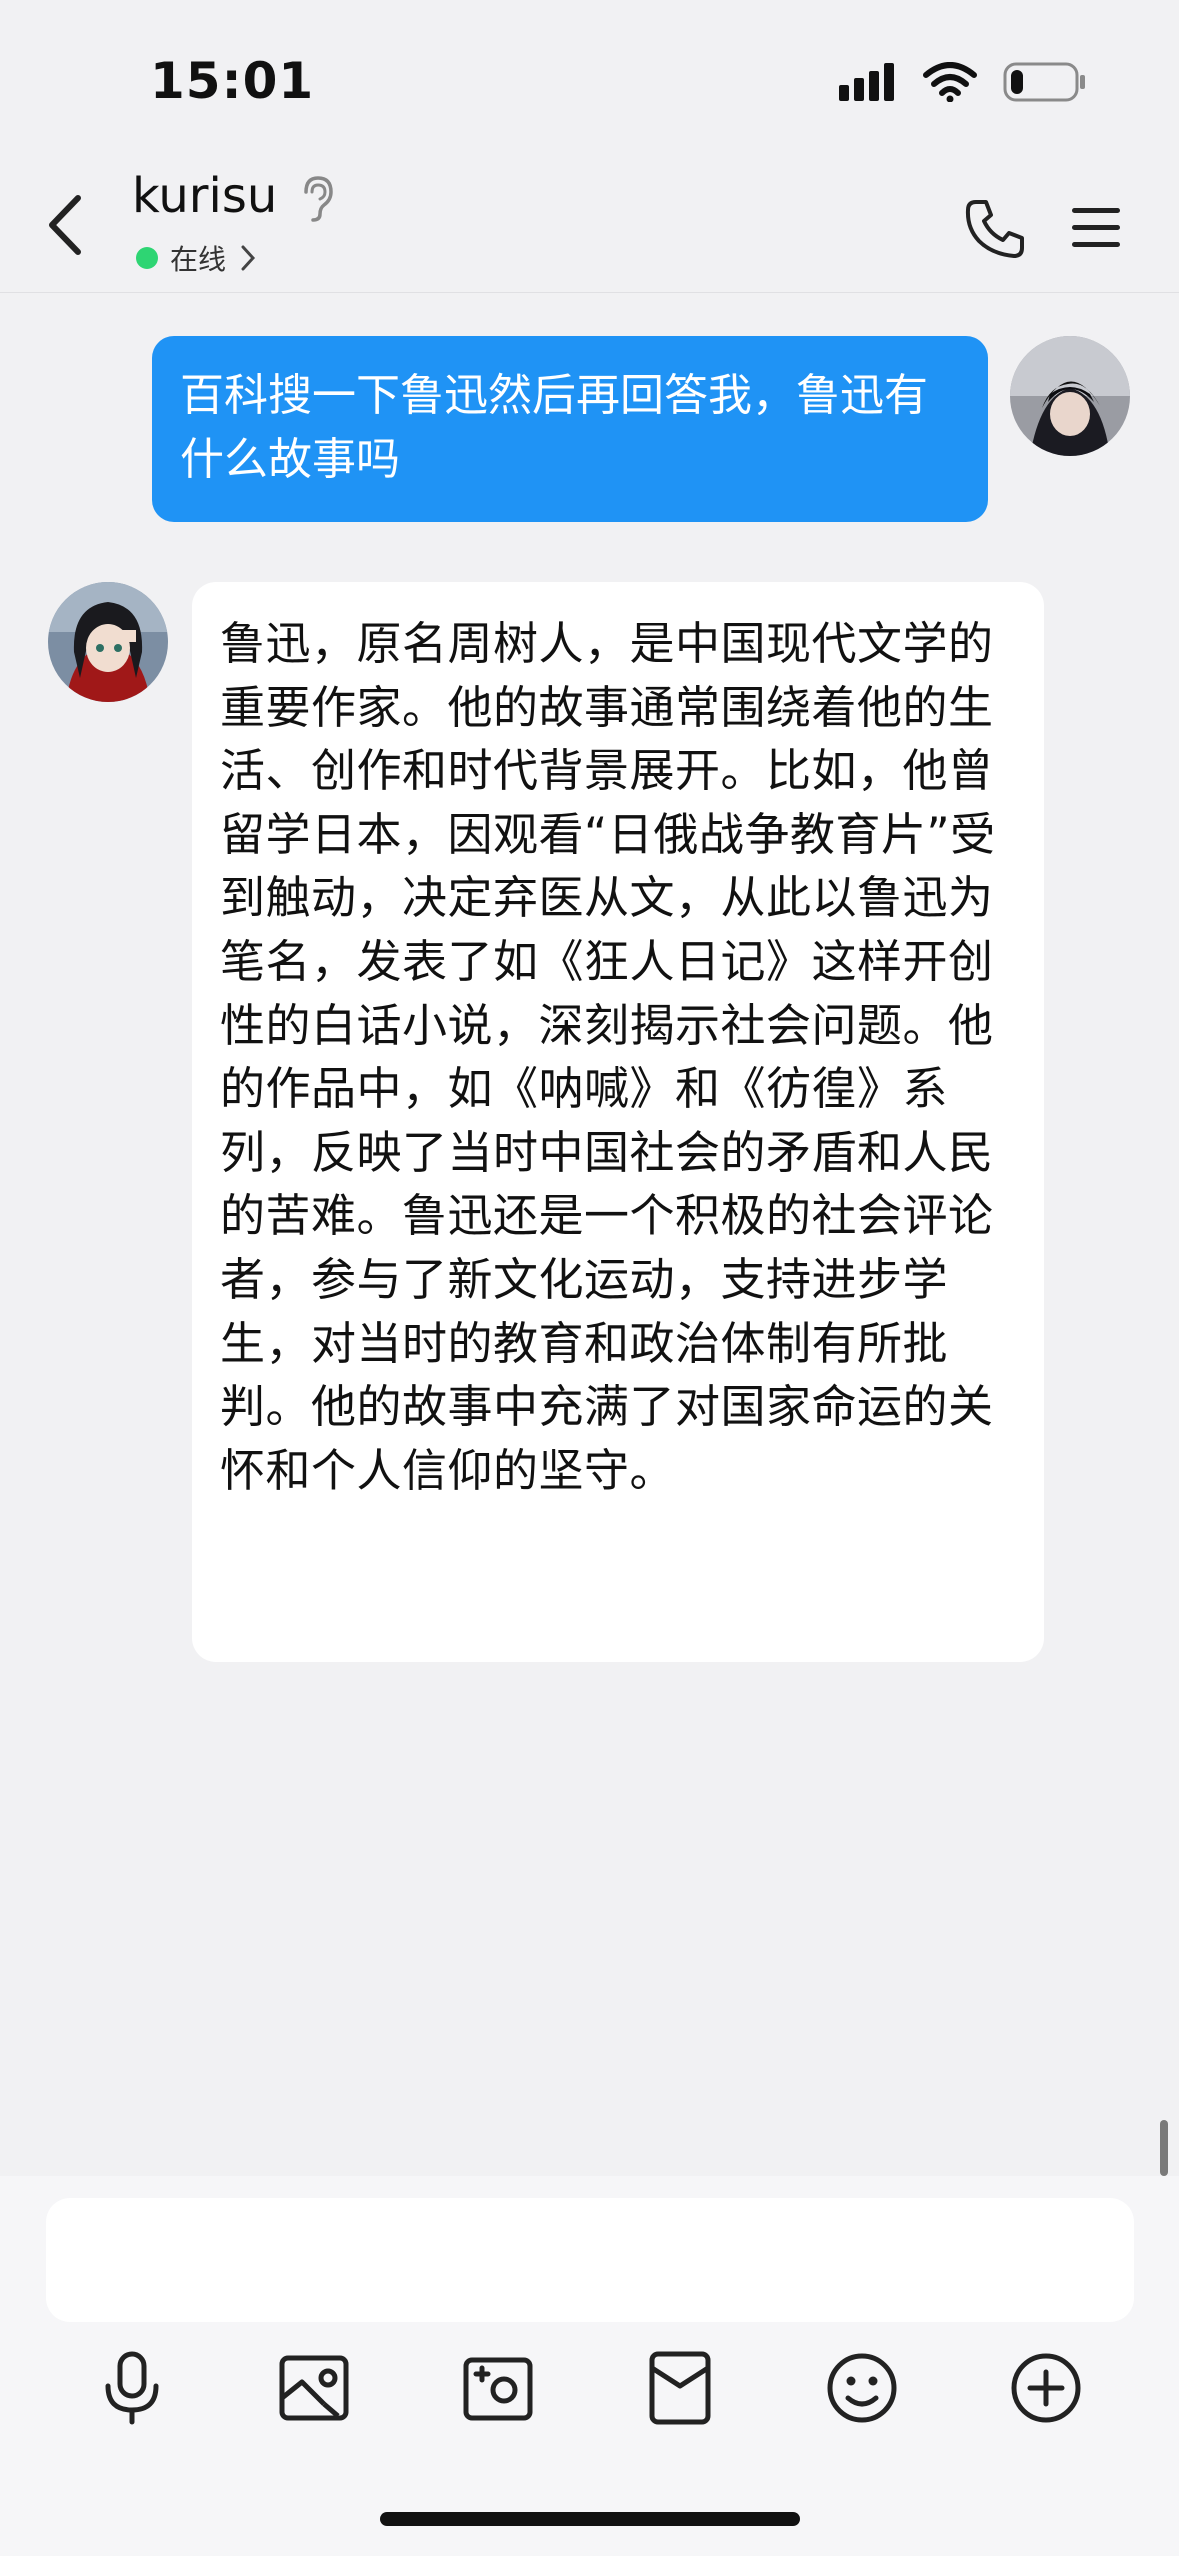 The height and width of the screenshot is (2556, 1179). Describe the element at coordinates (862, 2388) in the screenshot. I see `emoji-icon` at that location.